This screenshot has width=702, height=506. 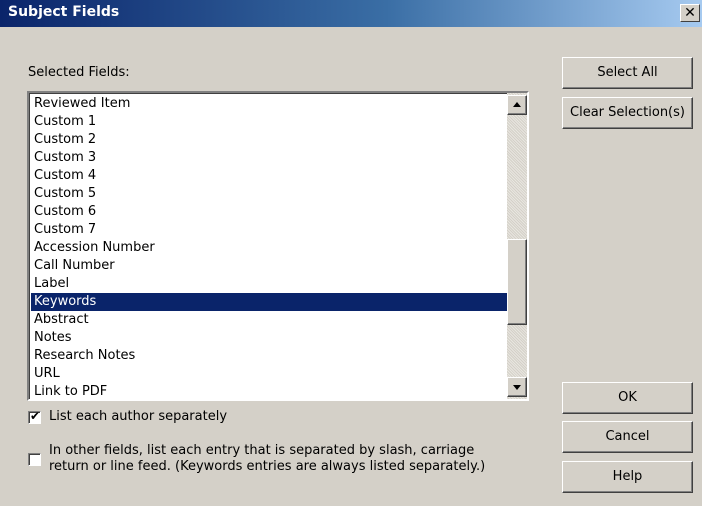 I want to click on clear-selection-button: Clear Selection(s), so click(x=627, y=113).